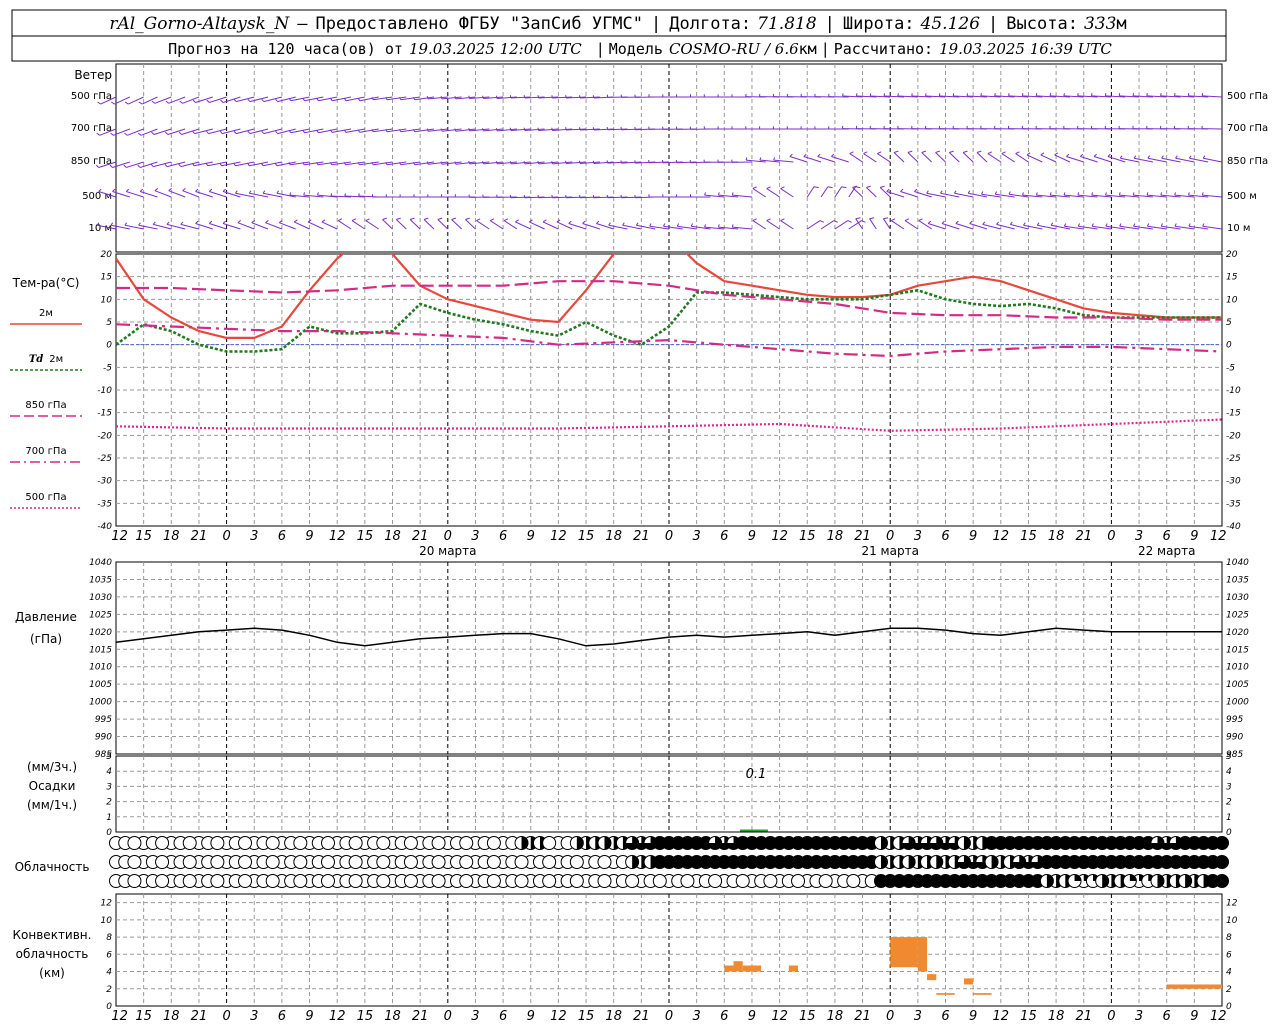 Image resolution: width=1280 pixels, height=1024 pixels. Describe the element at coordinates (1234, 738) in the screenshot. I see `y-tick-label-right: 990` at that location.